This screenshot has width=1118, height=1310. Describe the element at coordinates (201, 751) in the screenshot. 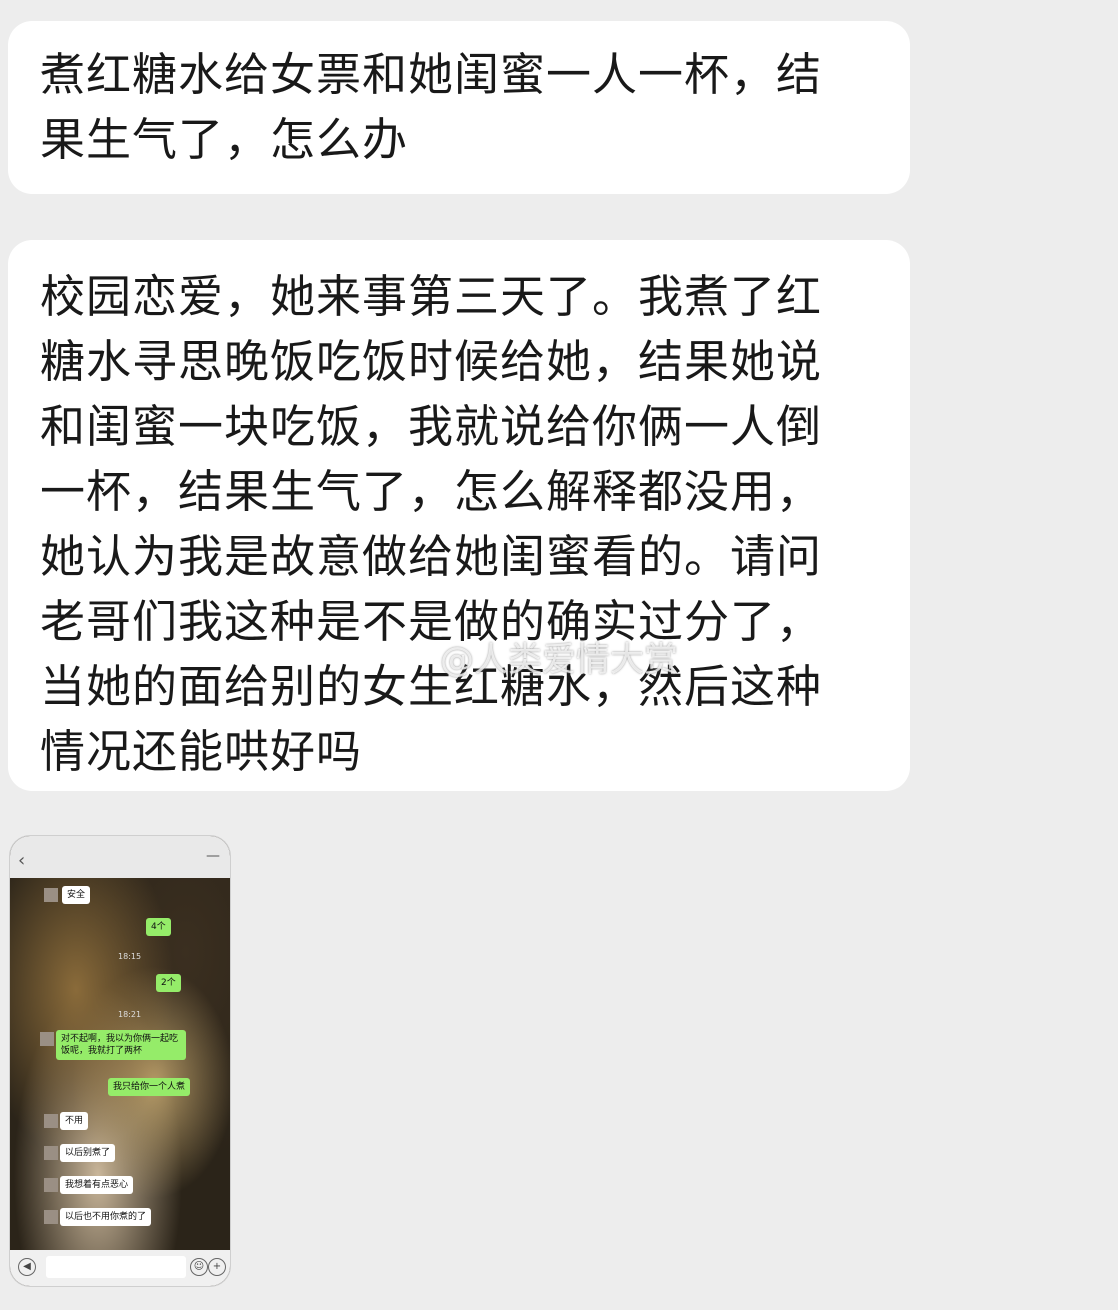

I see `message-line: 情况还能哄好吗` at that location.